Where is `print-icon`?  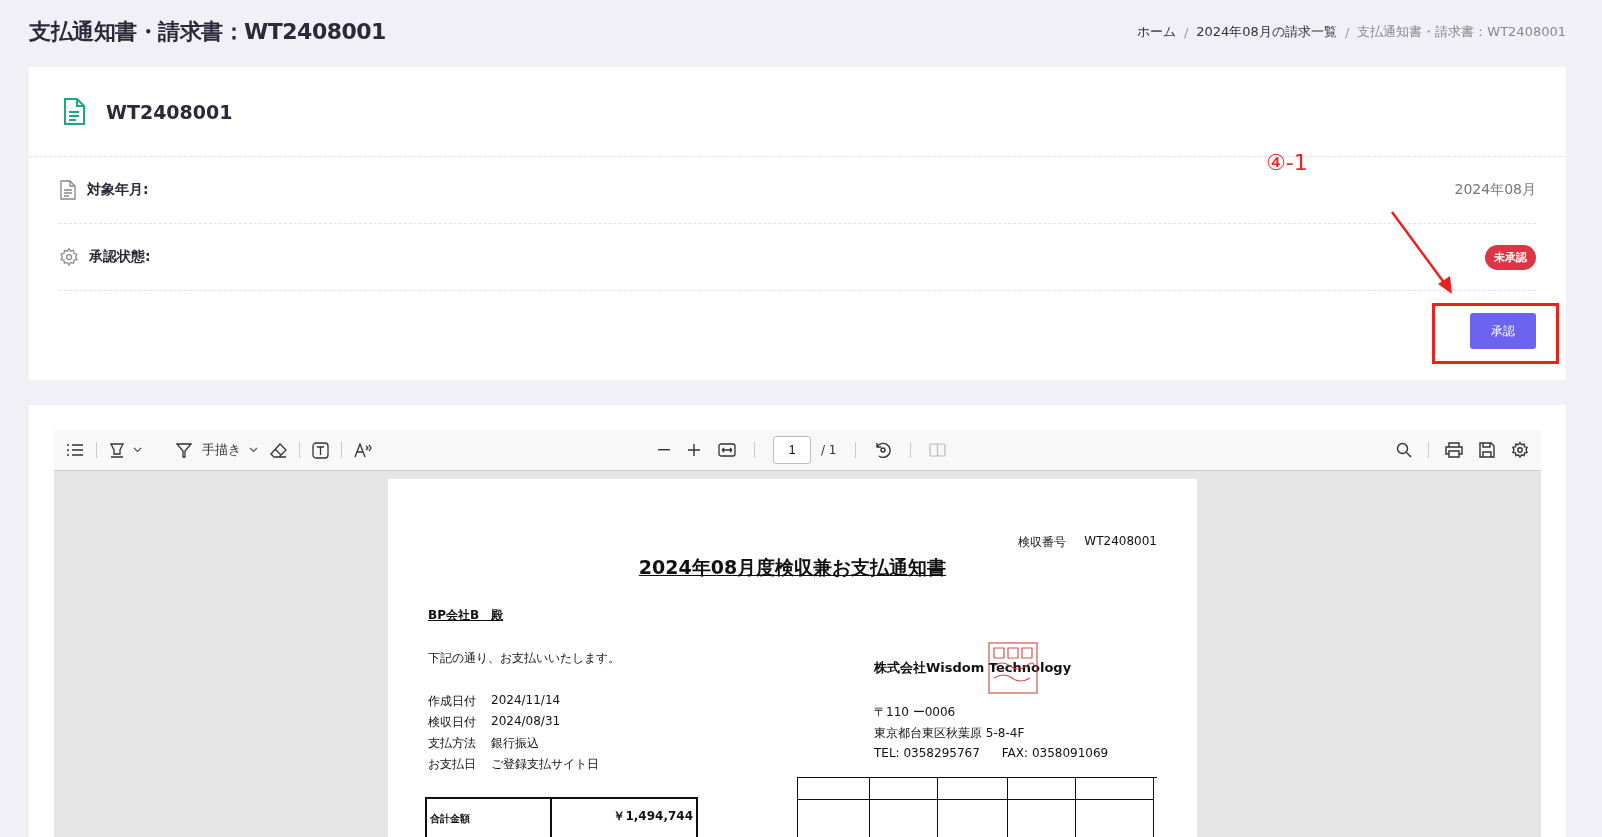 print-icon is located at coordinates (1454, 450).